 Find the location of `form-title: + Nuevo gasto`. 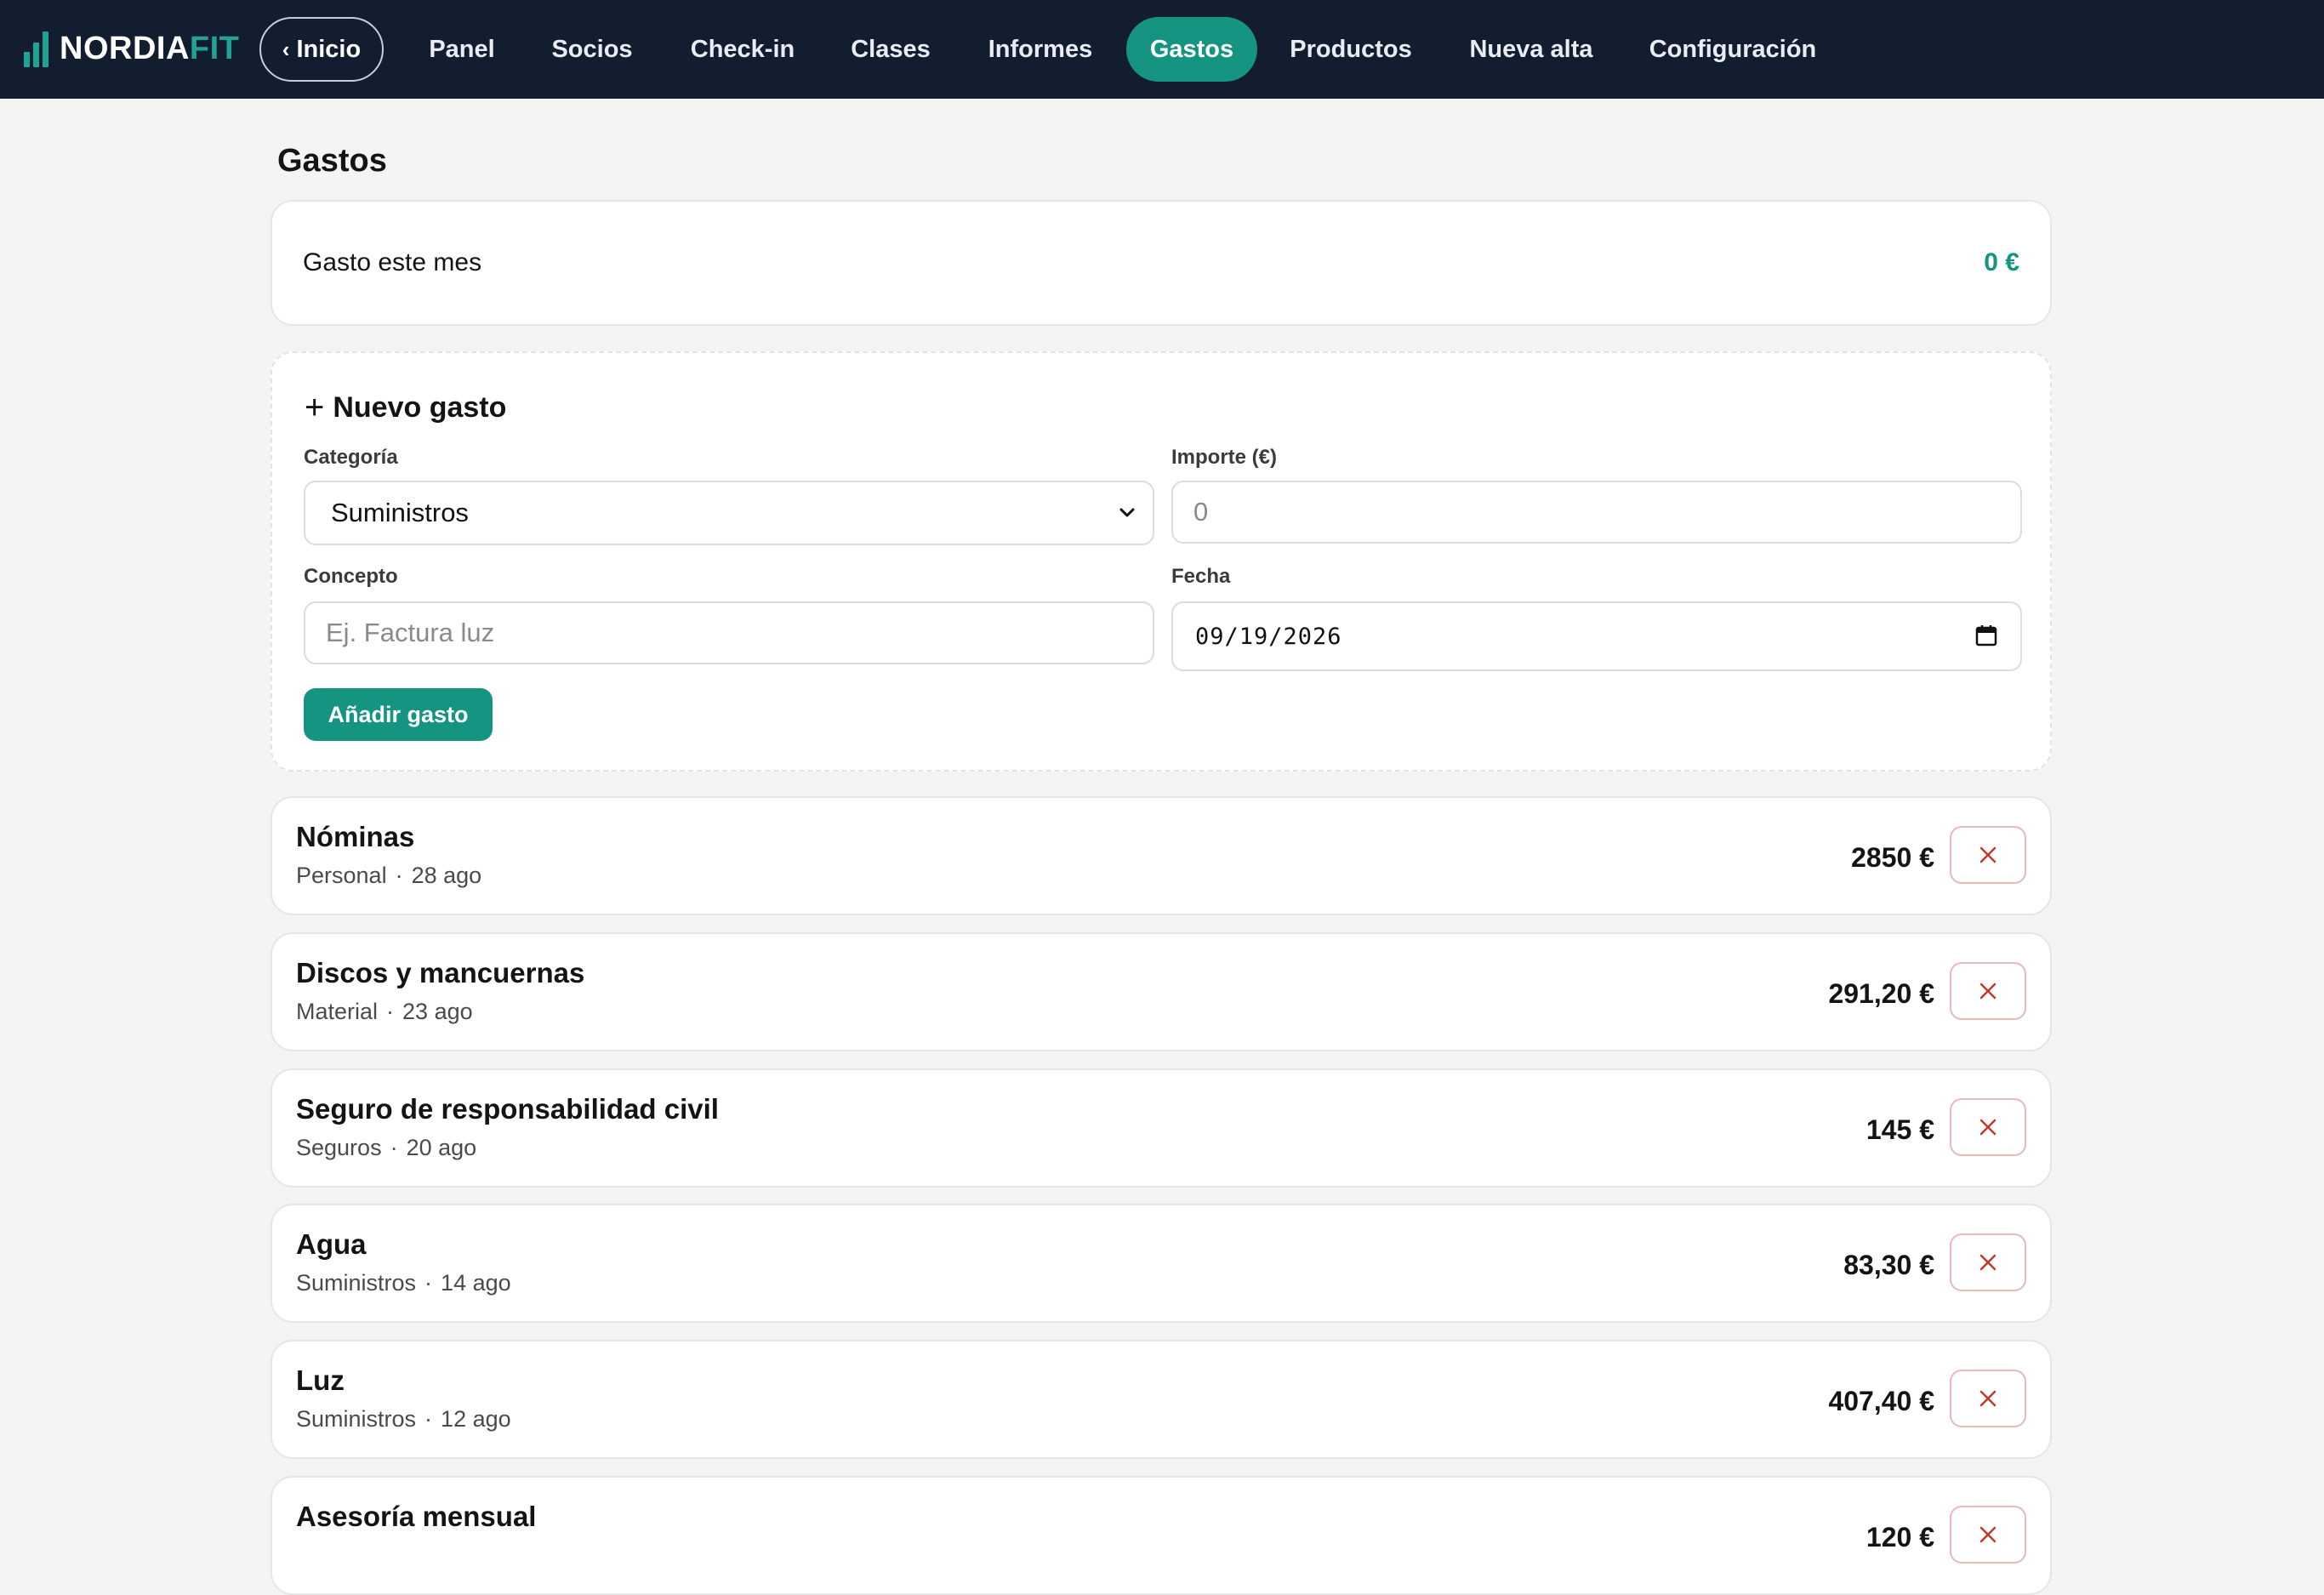

form-title: + Nuevo gasto is located at coordinates (406, 407).